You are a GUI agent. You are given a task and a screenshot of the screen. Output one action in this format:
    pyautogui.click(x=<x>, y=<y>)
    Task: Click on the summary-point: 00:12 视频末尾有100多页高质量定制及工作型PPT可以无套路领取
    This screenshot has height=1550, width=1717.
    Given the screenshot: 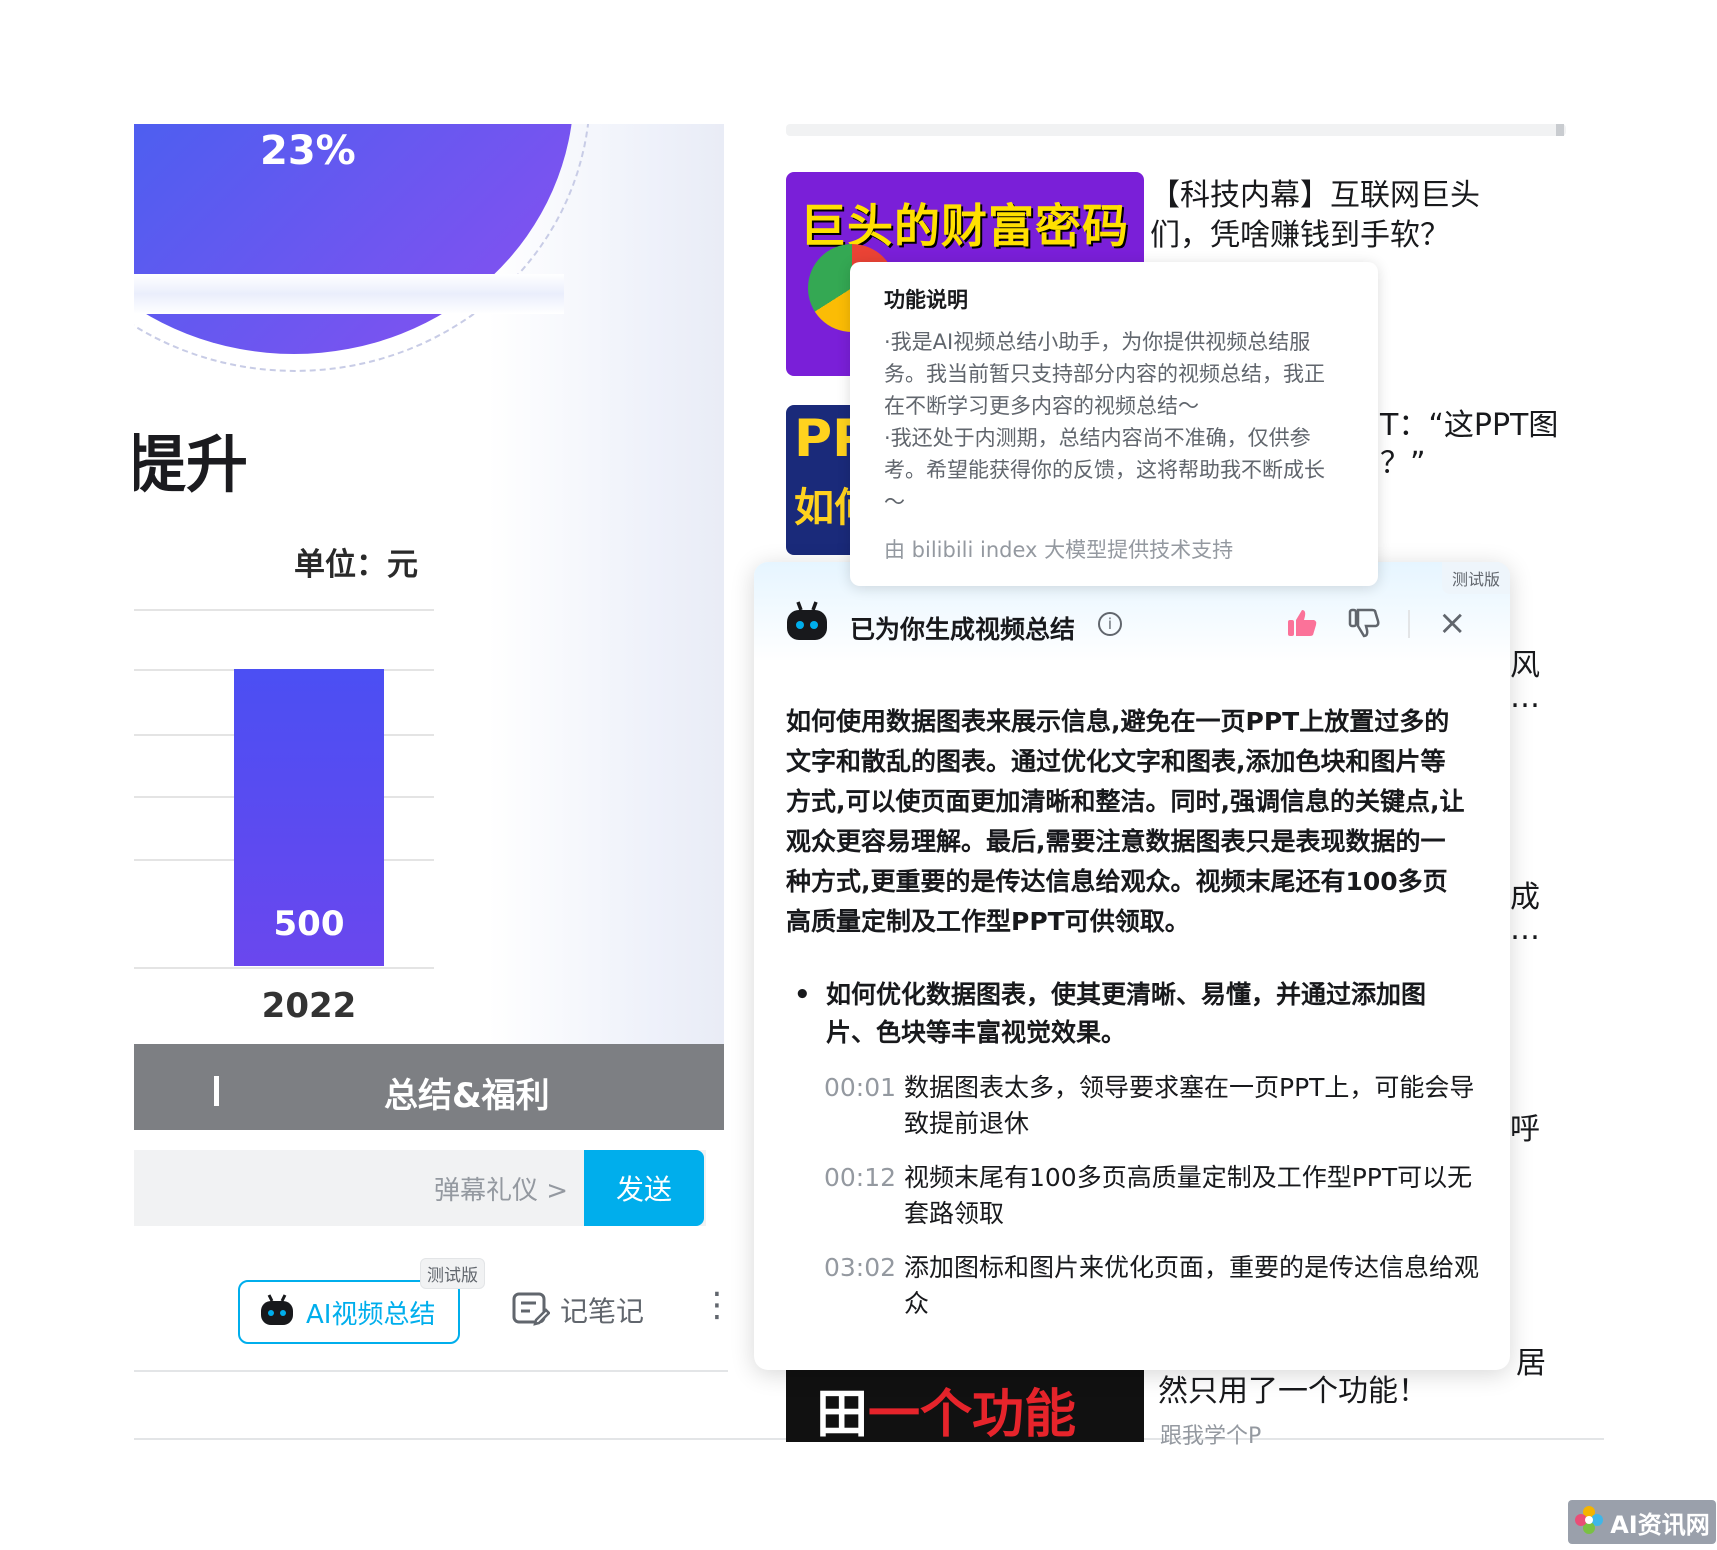 What is the action you would take?
    pyautogui.click(x=1154, y=1196)
    